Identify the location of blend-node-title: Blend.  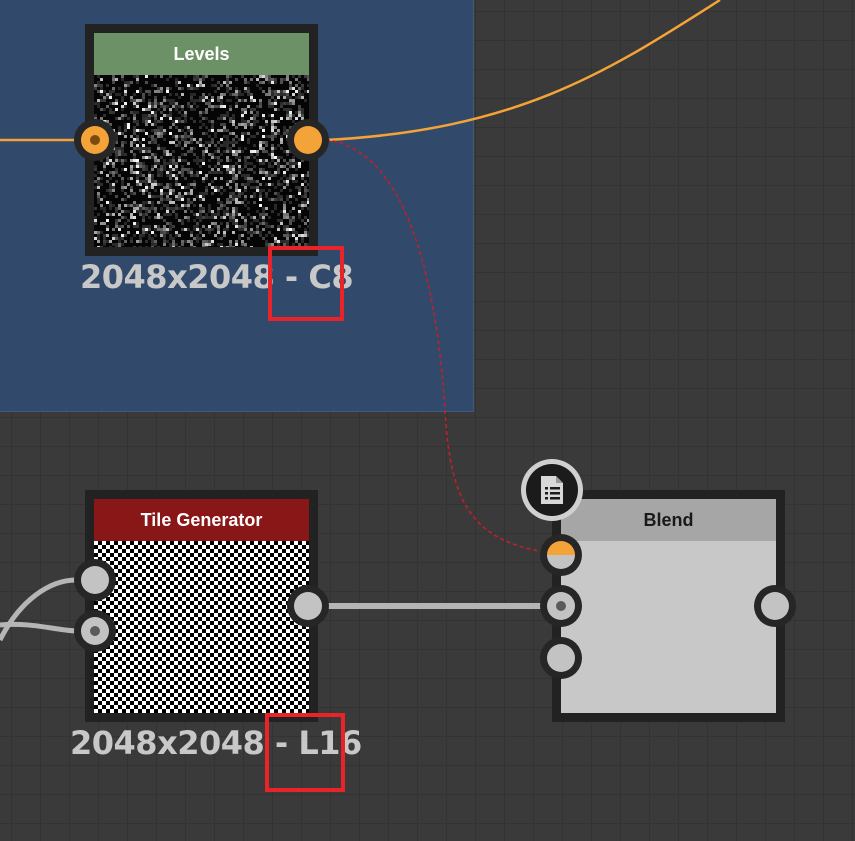
(668, 520).